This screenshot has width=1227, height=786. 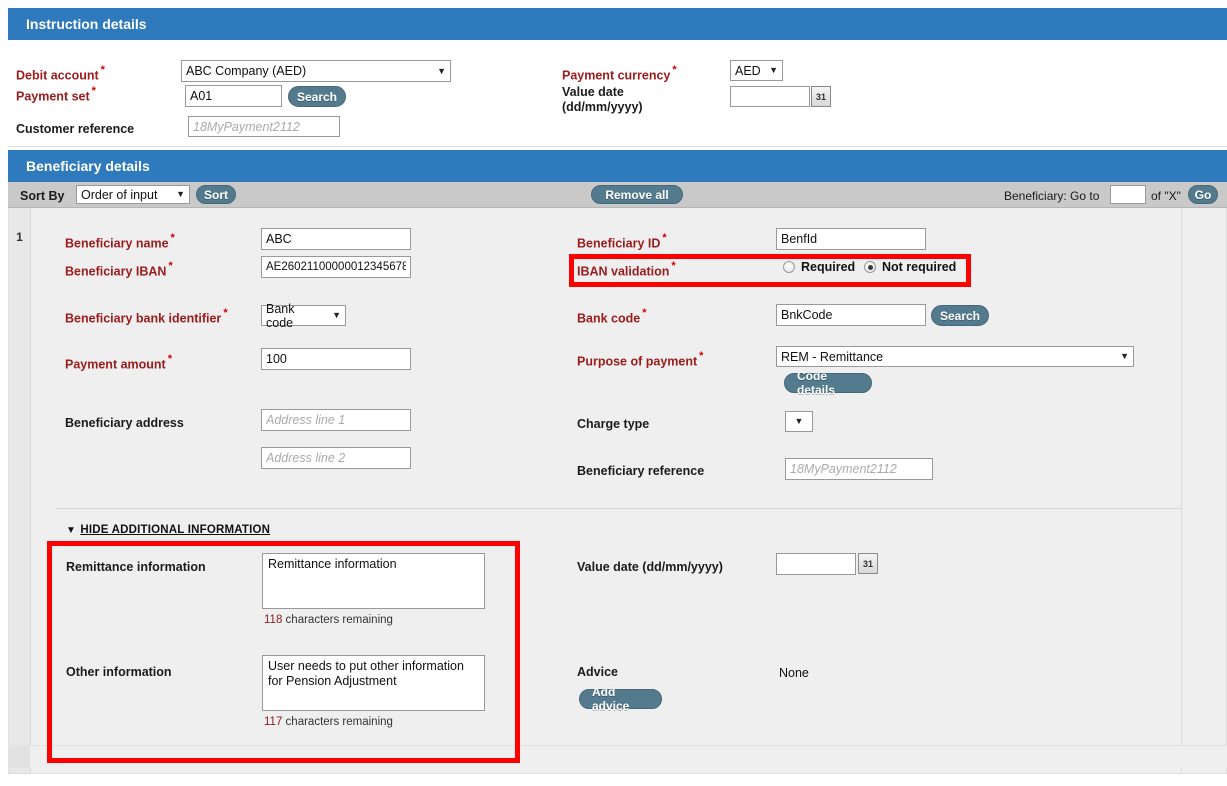 What do you see at coordinates (597, 672) in the screenshot?
I see `advice-label: Advice` at bounding box center [597, 672].